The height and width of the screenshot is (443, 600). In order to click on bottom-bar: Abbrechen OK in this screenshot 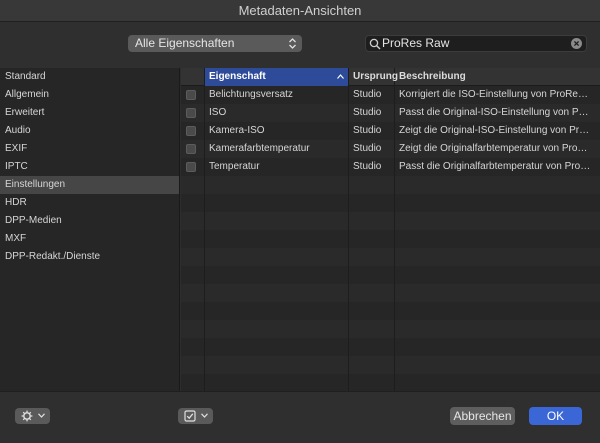, I will do `click(300, 417)`.